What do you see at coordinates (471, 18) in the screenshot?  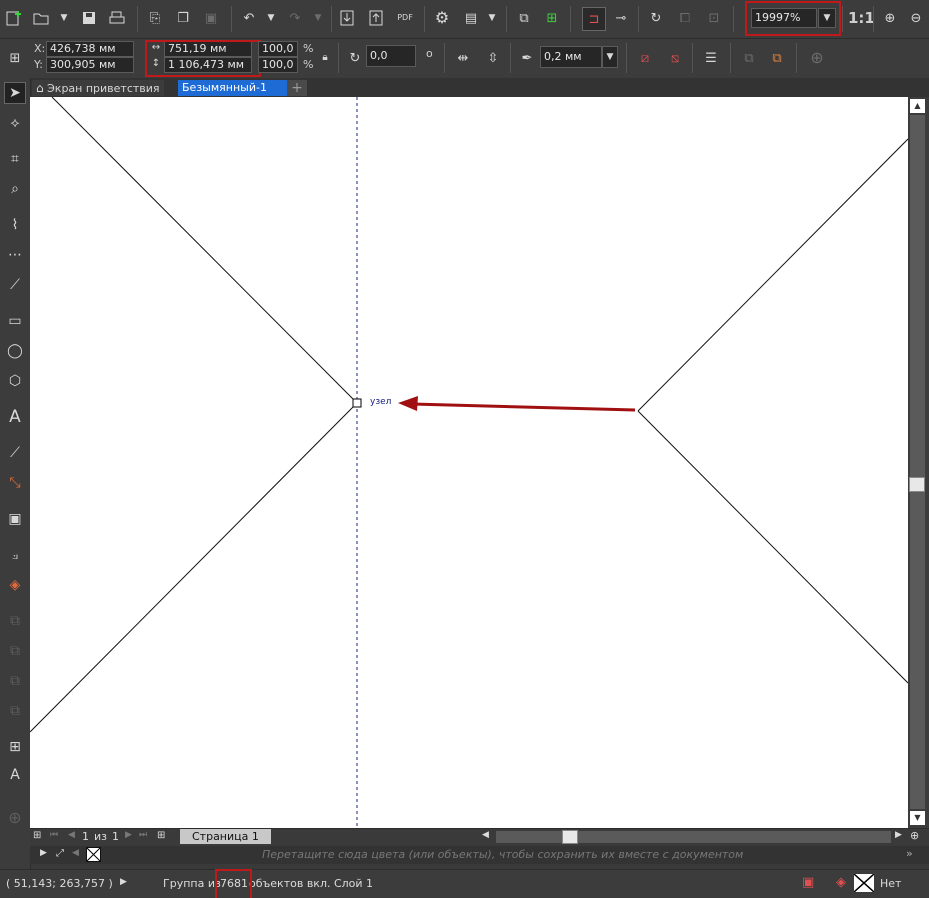 I see `application-launcher-icon: ▤` at bounding box center [471, 18].